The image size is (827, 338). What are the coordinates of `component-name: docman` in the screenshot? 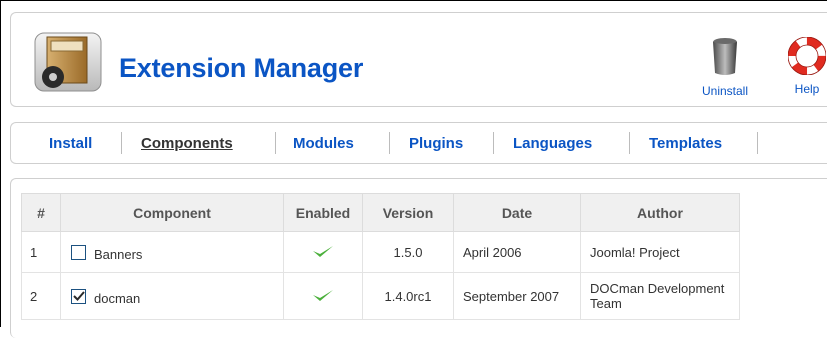 It's located at (117, 298).